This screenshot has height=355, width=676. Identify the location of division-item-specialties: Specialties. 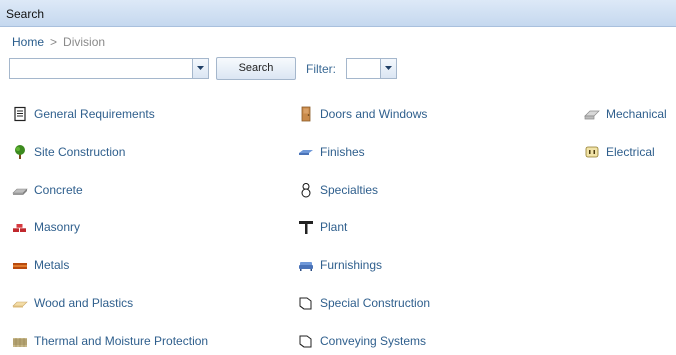
(338, 190).